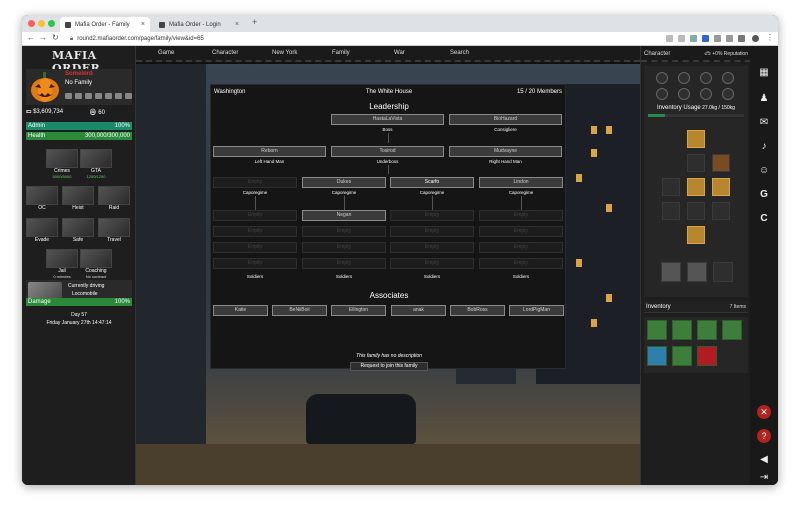 The image size is (800, 512). I want to click on family-icon: ♟, so click(764, 99).